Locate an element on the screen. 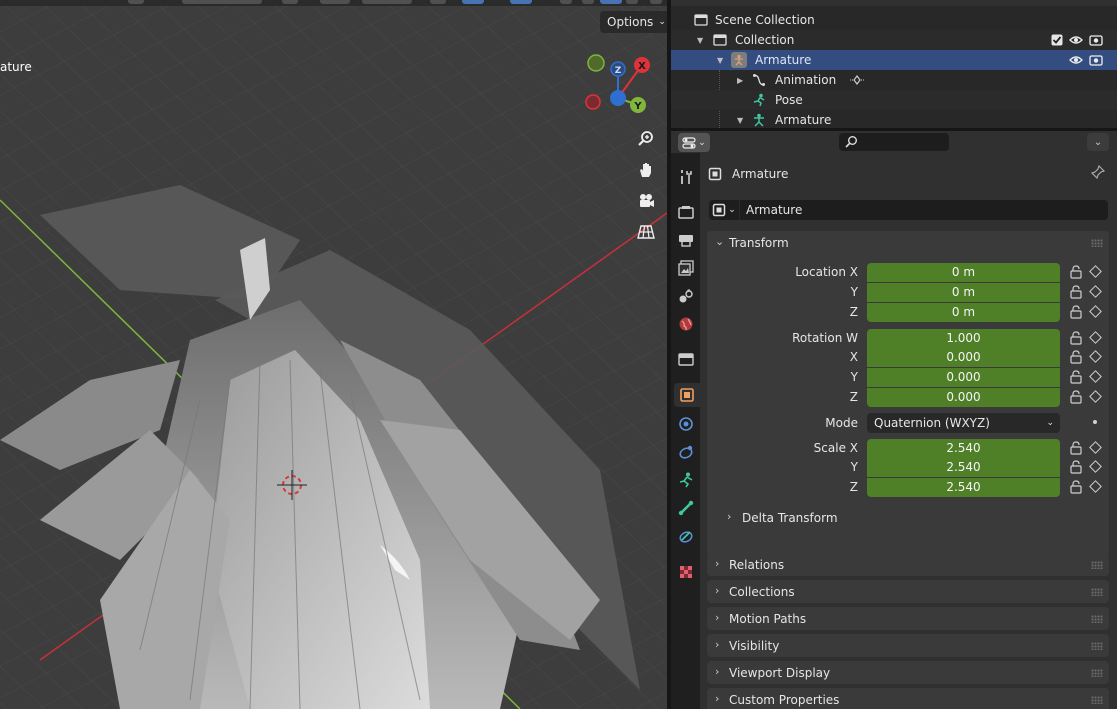  hand-pan-icon is located at coordinates (646, 170).